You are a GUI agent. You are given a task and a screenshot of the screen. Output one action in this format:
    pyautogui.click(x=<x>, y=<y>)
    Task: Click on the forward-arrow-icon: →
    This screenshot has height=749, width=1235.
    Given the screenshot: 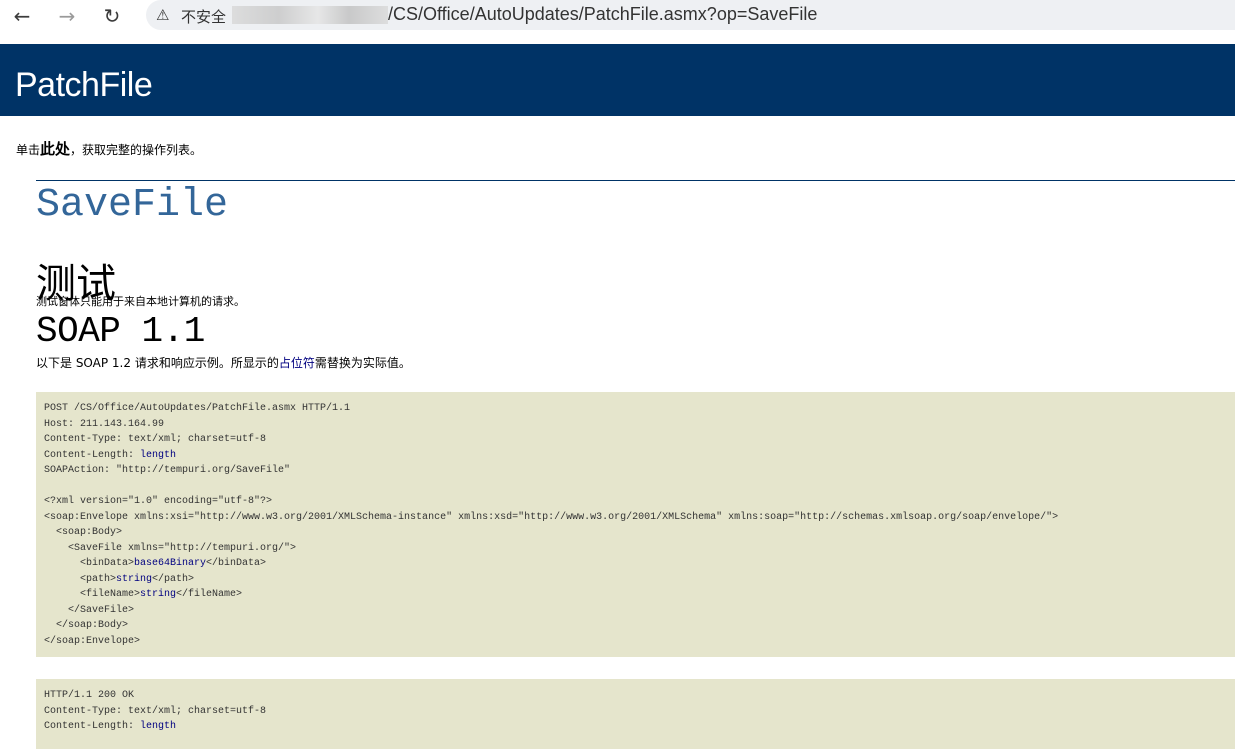 What is the action you would take?
    pyautogui.click(x=67, y=16)
    